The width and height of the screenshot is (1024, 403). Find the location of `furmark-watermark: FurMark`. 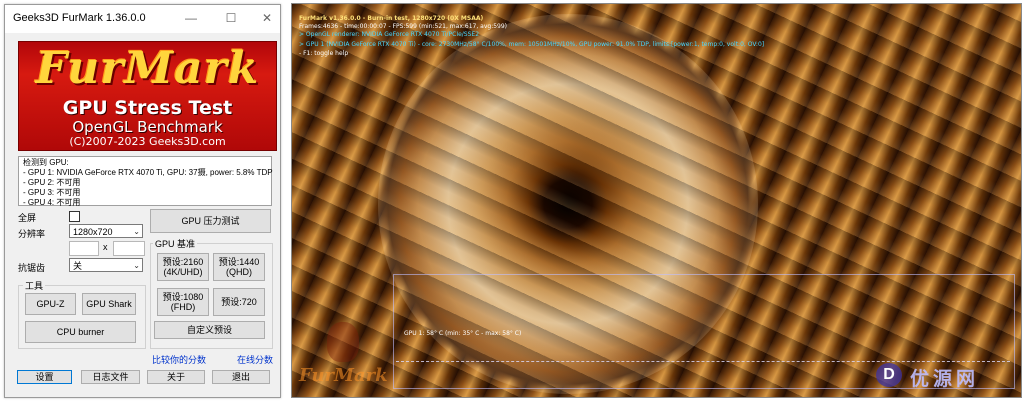

furmark-watermark: FurMark is located at coordinates (343, 375).